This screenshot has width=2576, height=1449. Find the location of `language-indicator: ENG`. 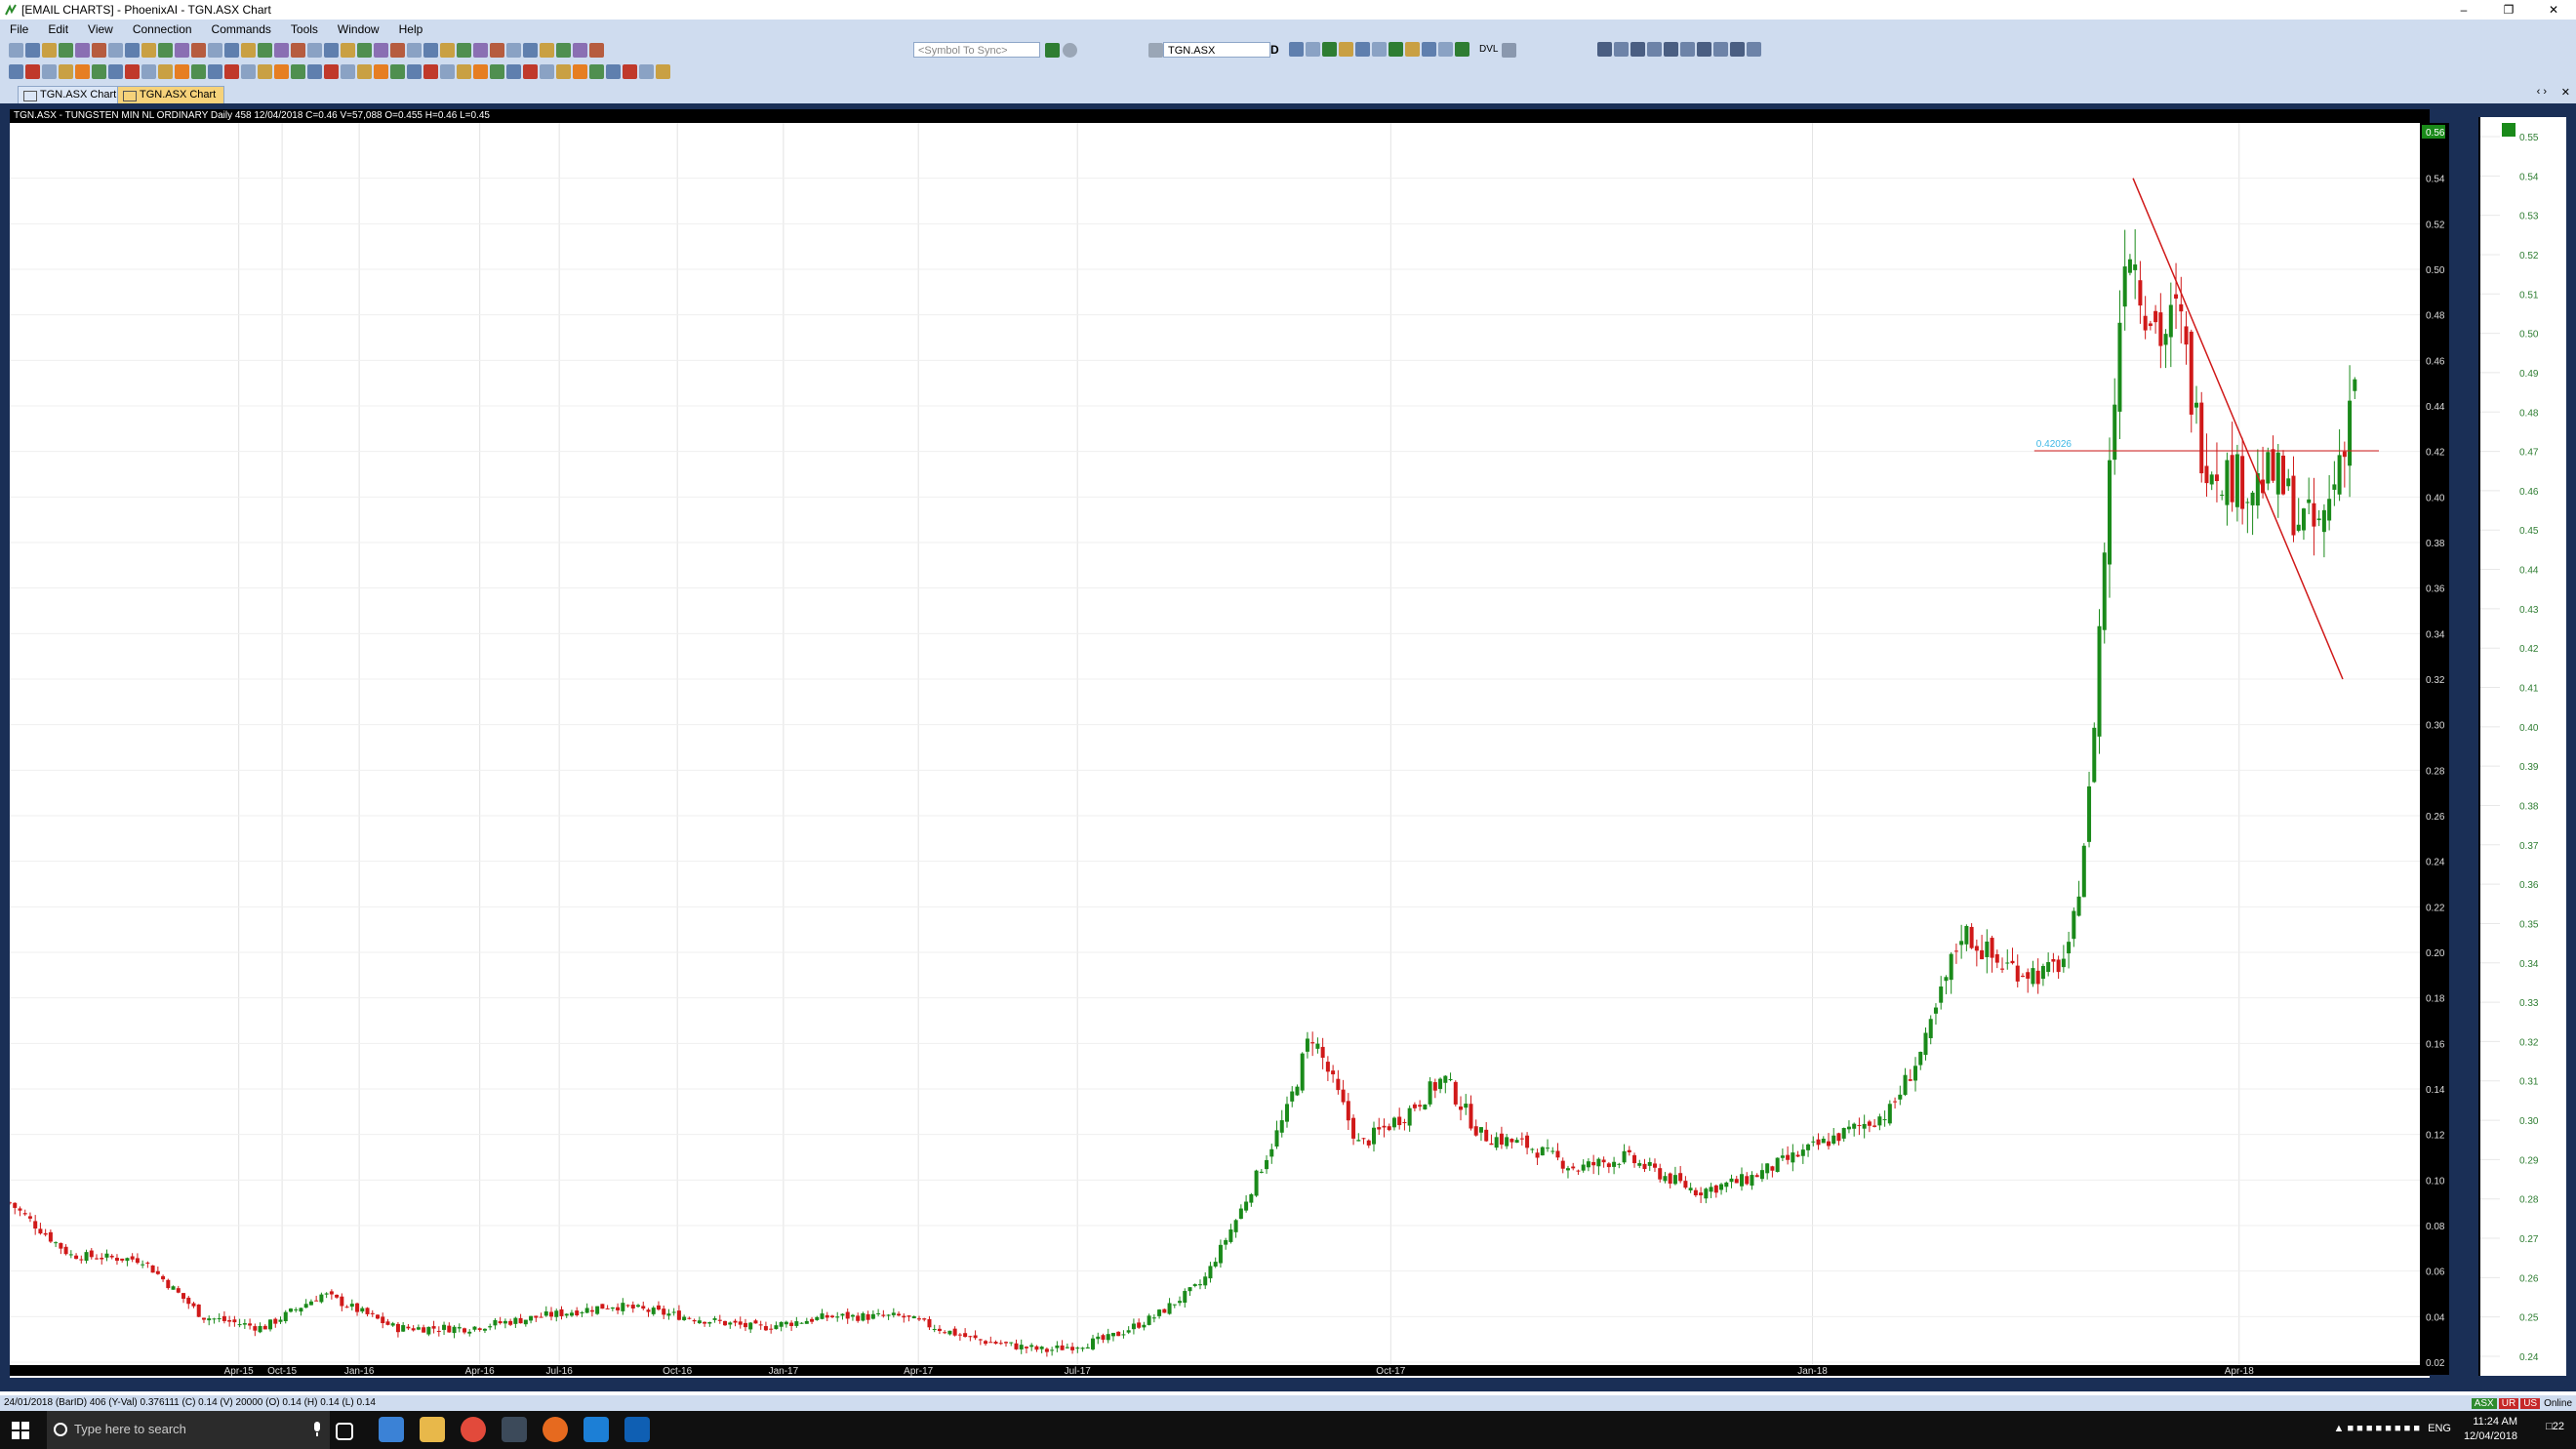

language-indicator: ENG is located at coordinates (2439, 1428).